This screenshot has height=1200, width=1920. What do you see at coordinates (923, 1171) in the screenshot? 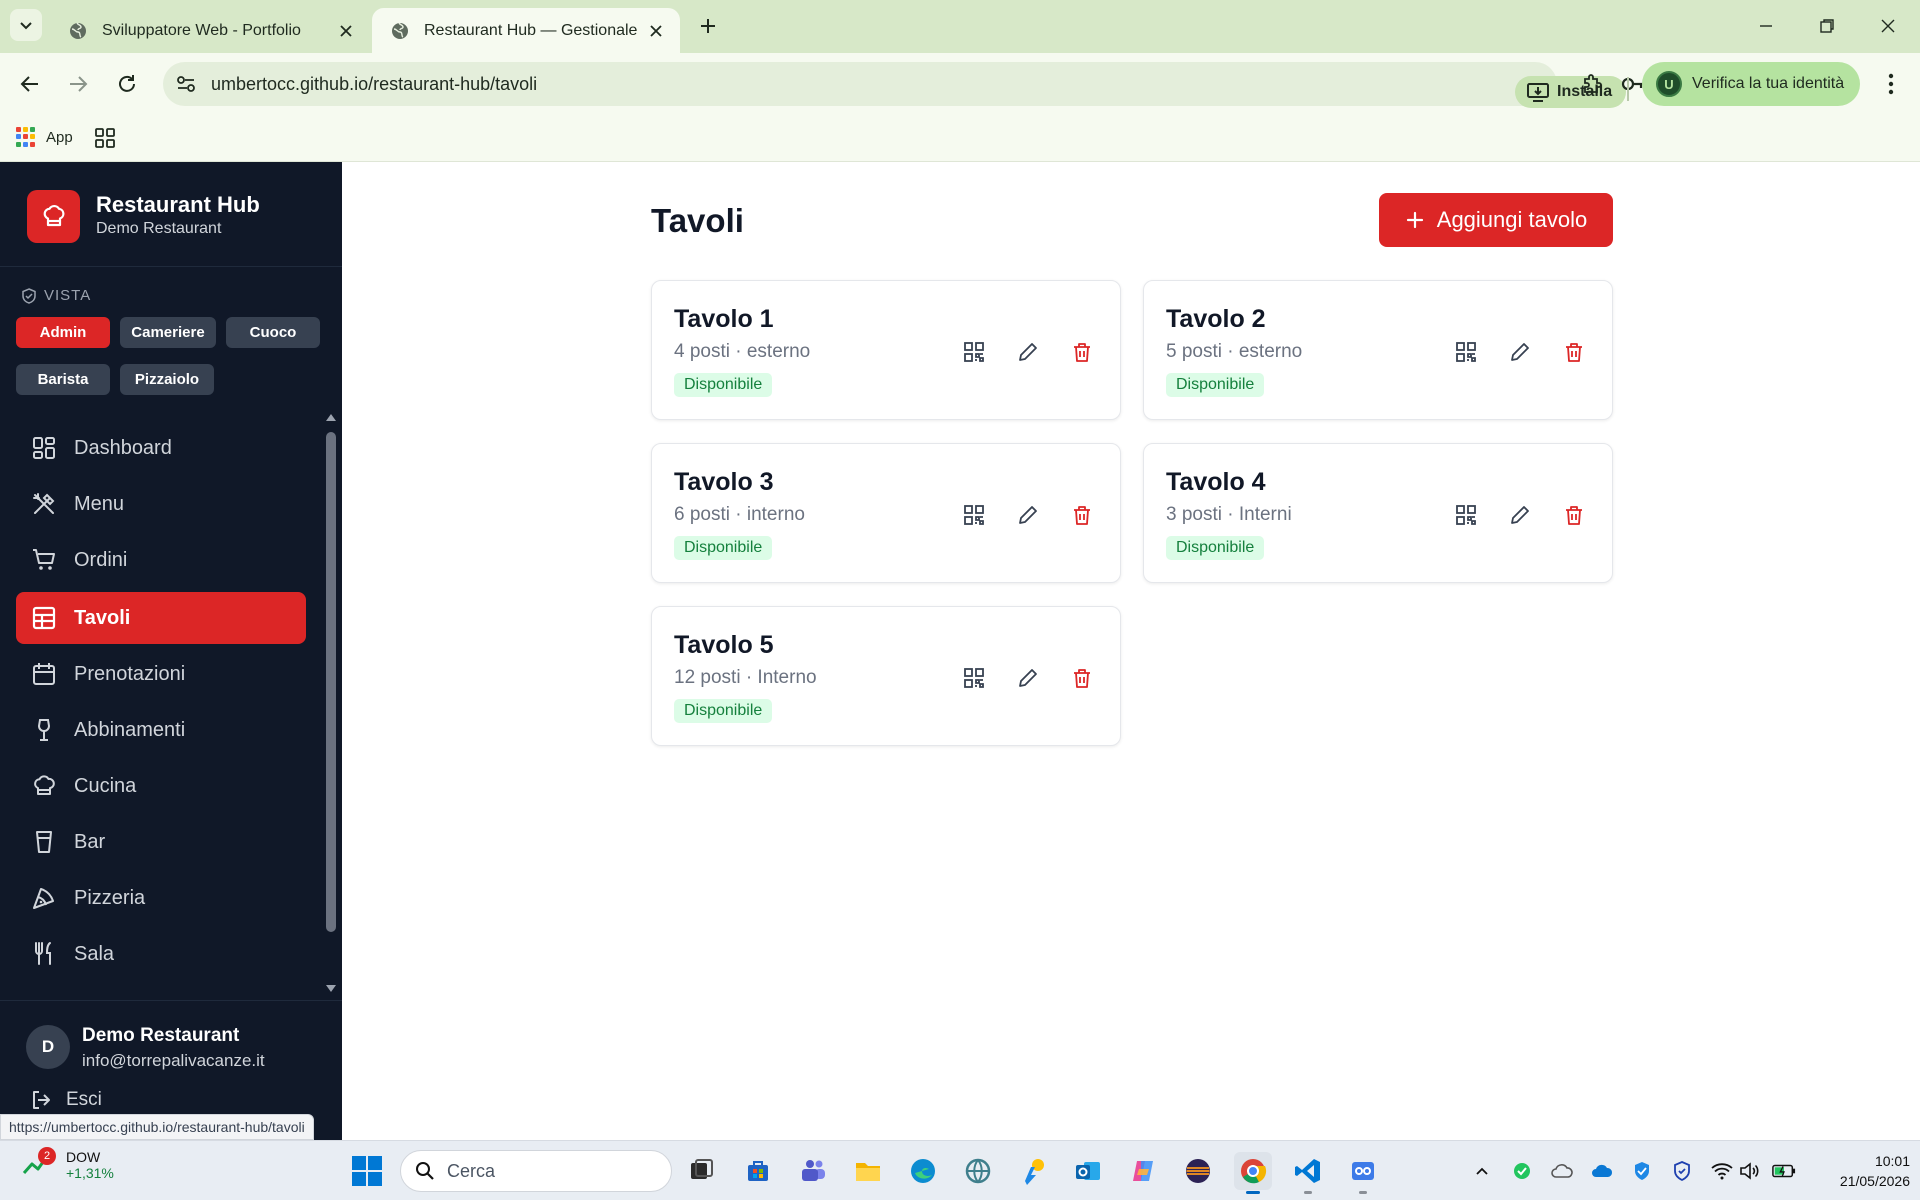
I see `edge-app` at bounding box center [923, 1171].